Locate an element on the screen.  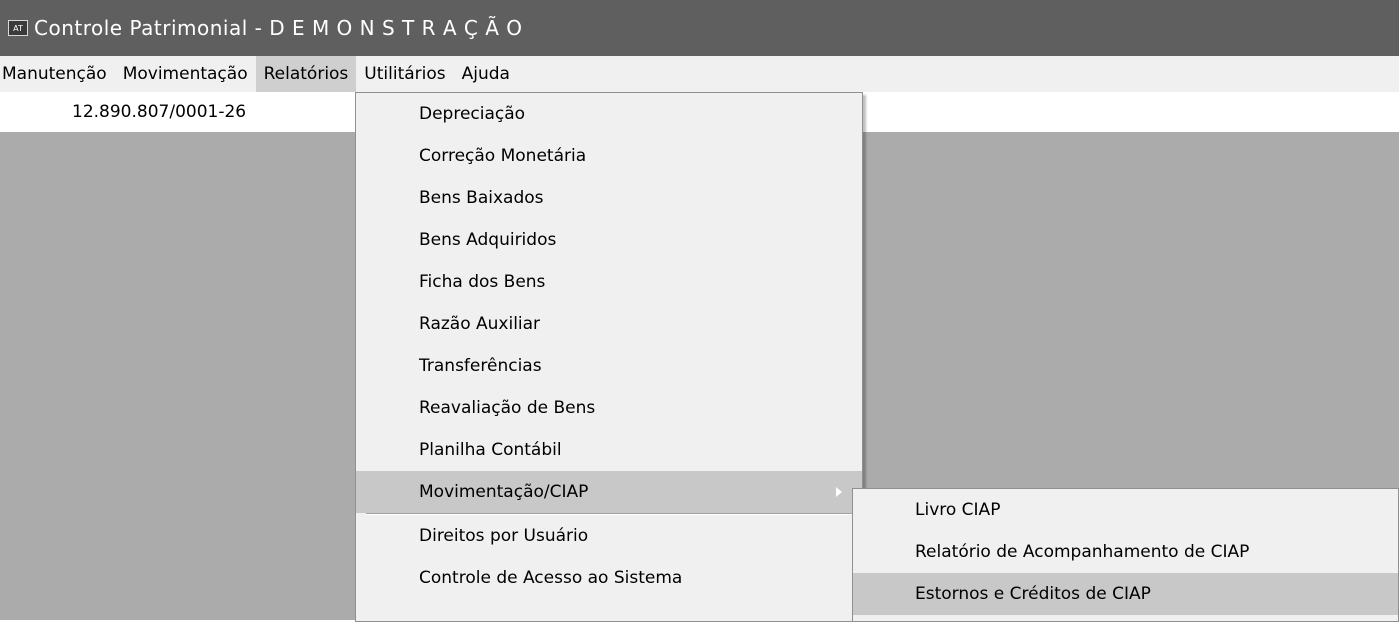
menu-item-direitos-por-usuario: Direitos por Usuário is located at coordinates (609, 536).